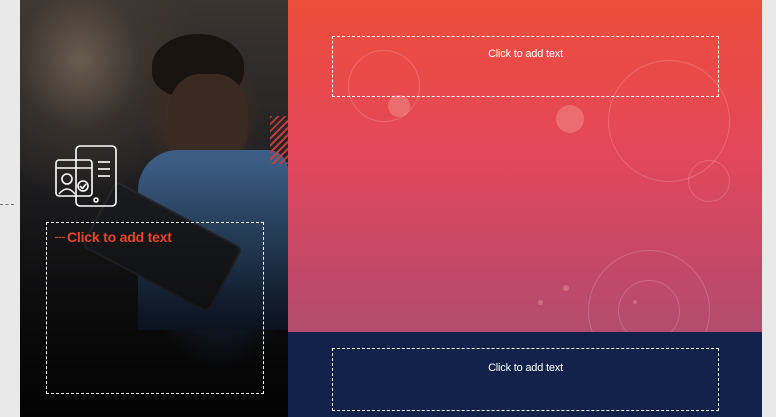  I want to click on tablet-id-card-icon, so click(86, 176).